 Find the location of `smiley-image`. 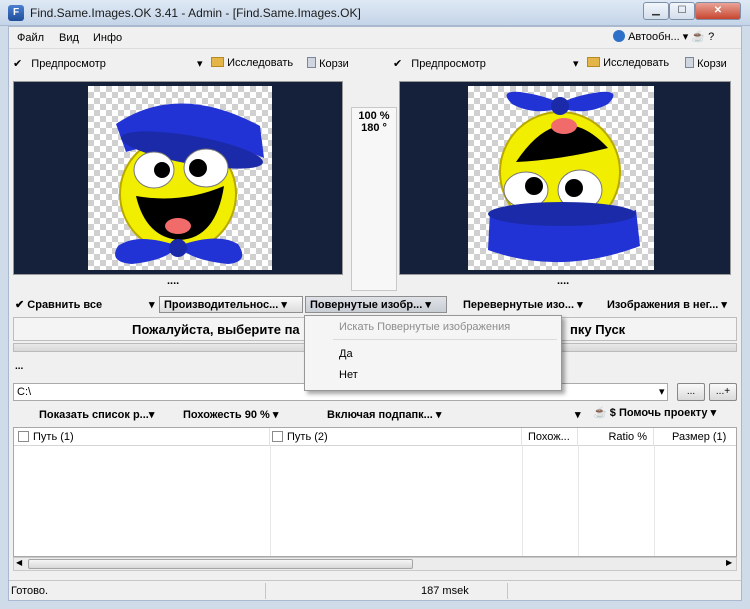

smiley-image is located at coordinates (189, 183).